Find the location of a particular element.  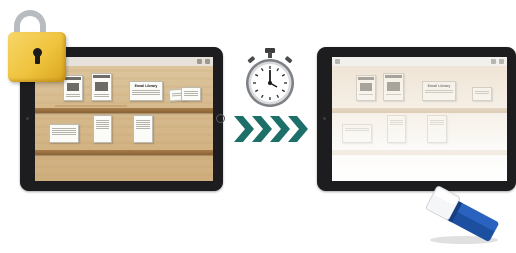

chevron-right-icon is located at coordinates (271, 129).